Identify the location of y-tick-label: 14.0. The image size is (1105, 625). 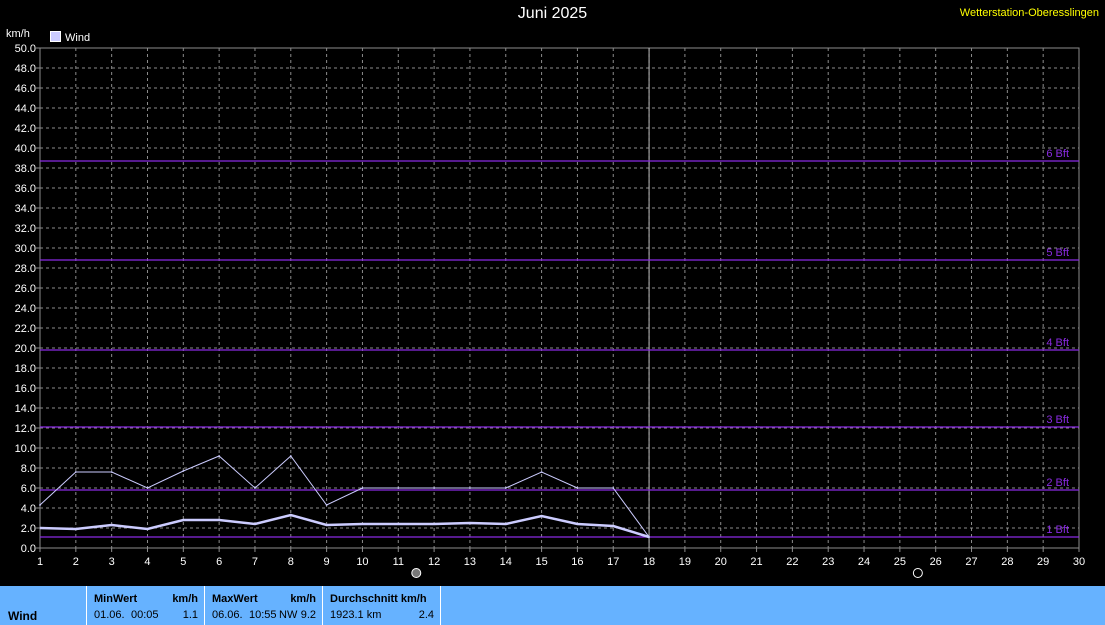
(25, 409).